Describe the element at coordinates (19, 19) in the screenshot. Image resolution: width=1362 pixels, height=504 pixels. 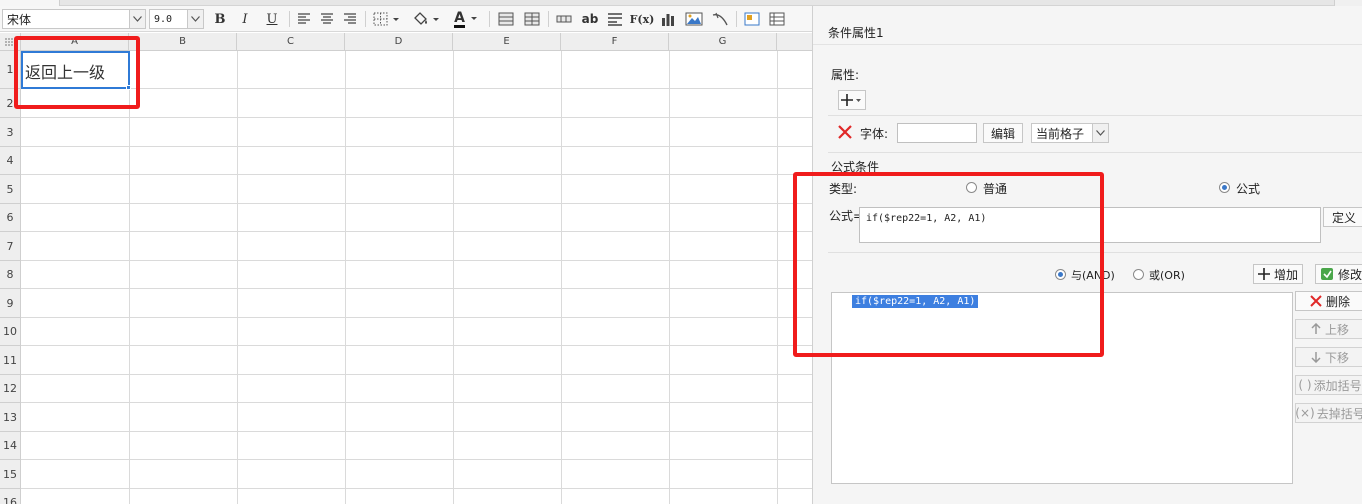
I see `font-name-value: 宋体` at that location.